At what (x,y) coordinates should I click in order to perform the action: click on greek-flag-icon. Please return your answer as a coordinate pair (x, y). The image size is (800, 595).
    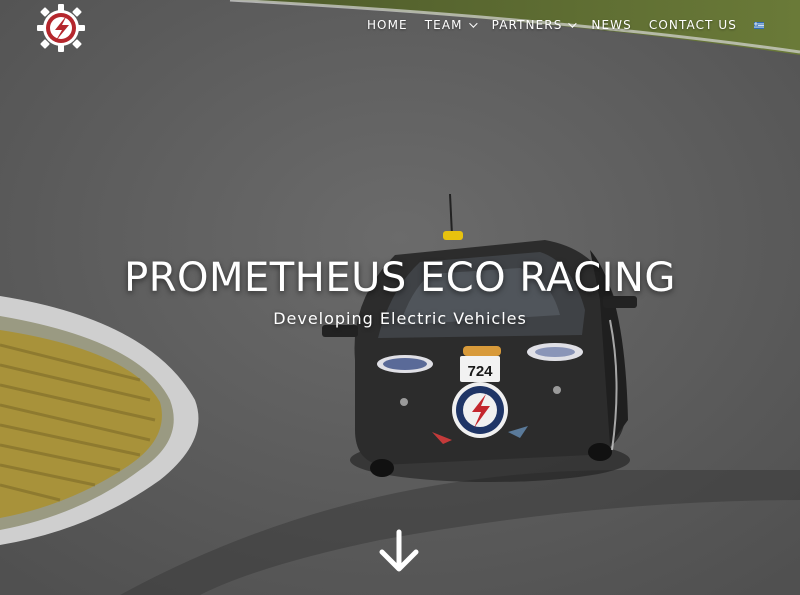
    Looking at the image, I should click on (759, 25).